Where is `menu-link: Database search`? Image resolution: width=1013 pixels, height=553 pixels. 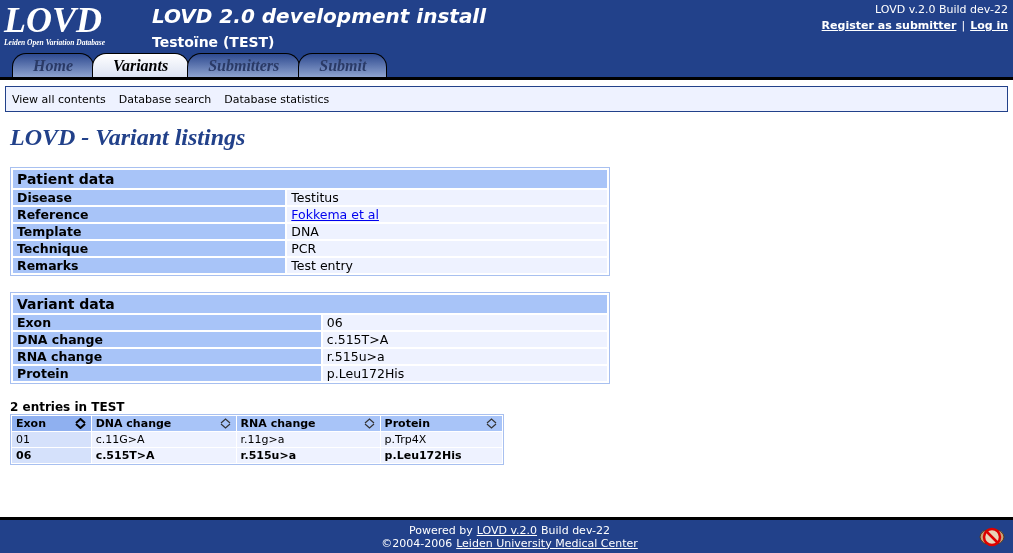 menu-link: Database search is located at coordinates (165, 99).